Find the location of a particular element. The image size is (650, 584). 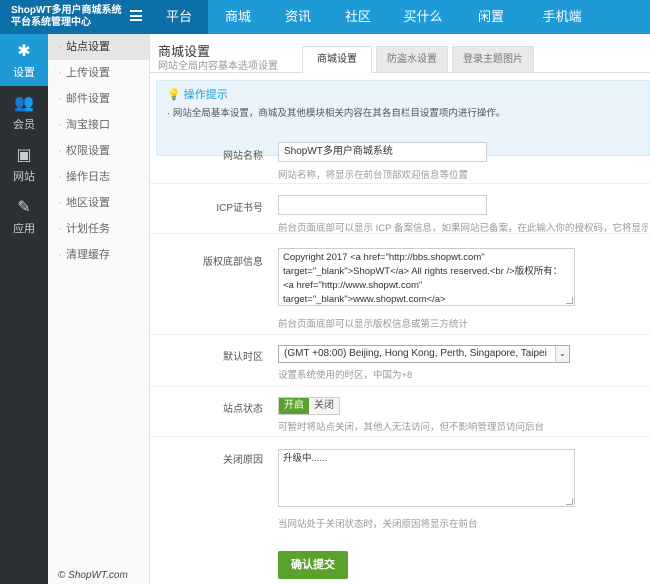

tips-text: · 网站全局基本设置，商城及其他模块相关内容在其各自栏目设置项内进行操作。 is located at coordinates (336, 113).